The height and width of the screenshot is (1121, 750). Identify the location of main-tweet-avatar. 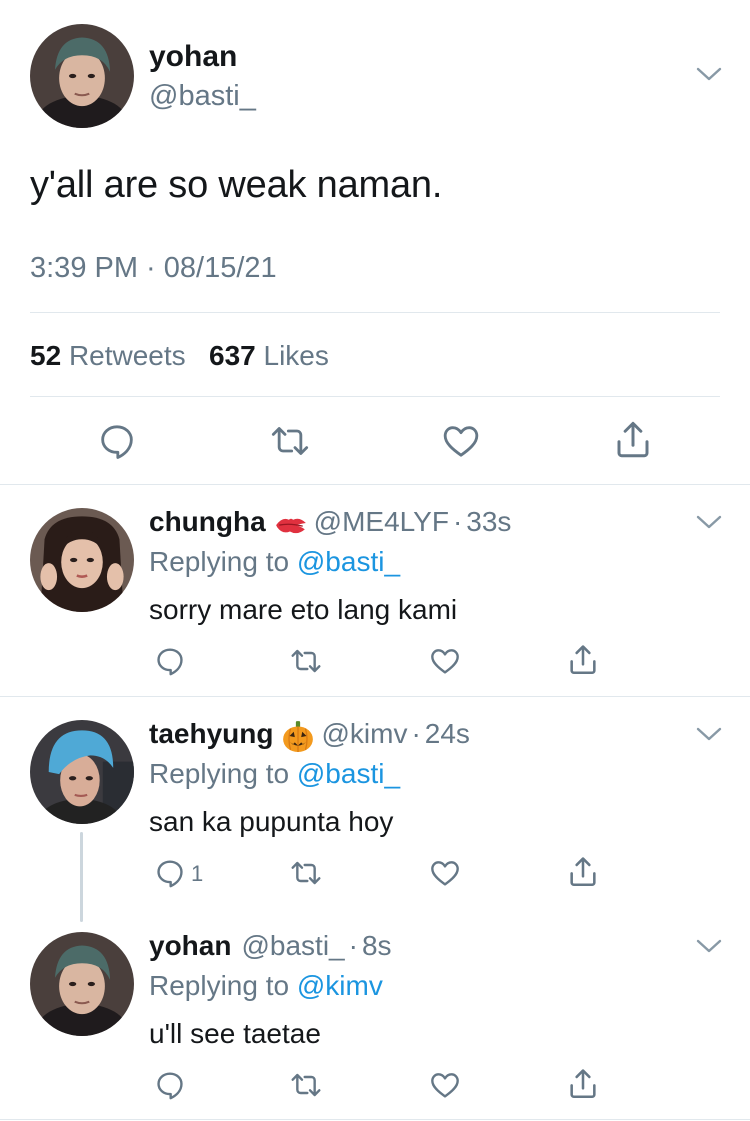
(82, 76).